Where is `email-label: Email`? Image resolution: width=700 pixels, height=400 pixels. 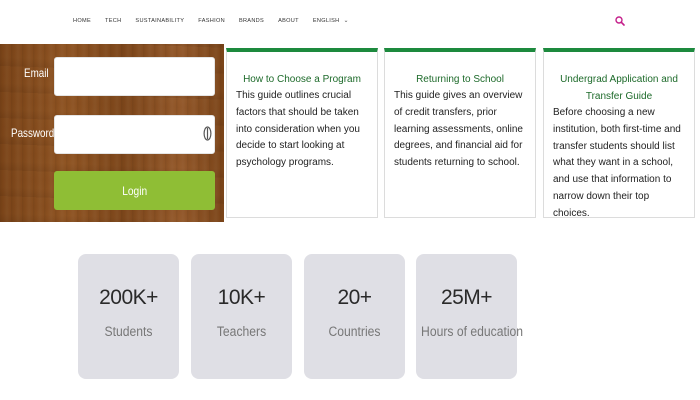 email-label: Email is located at coordinates (36, 73).